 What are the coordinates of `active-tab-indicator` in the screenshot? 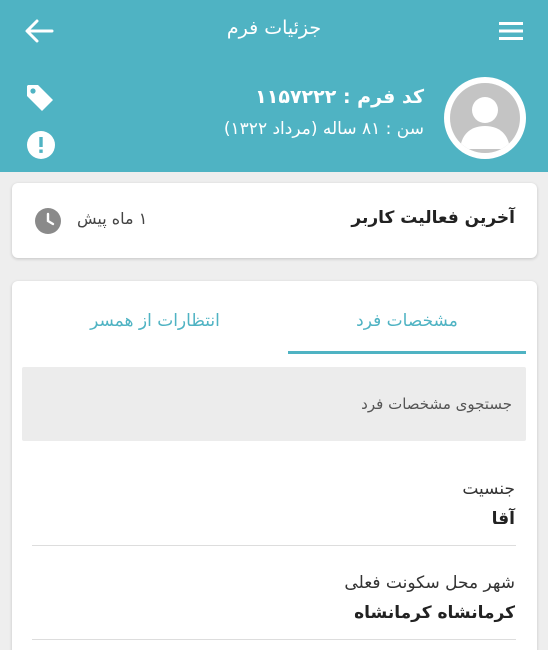 It's located at (407, 352).